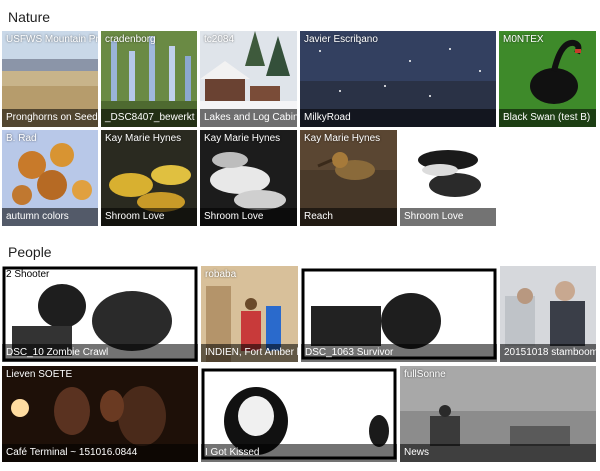 The width and height of the screenshot is (600, 471). Describe the element at coordinates (398, 79) in the screenshot. I see `photo-tile: Javier Escribano MilkyRoad` at that location.